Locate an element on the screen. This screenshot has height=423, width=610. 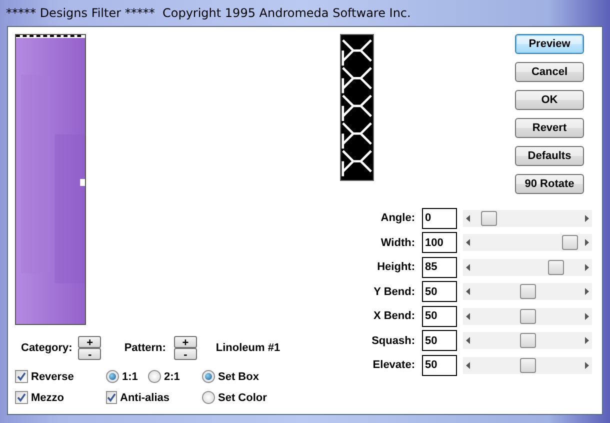
option-label: Reverse is located at coordinates (52, 376).